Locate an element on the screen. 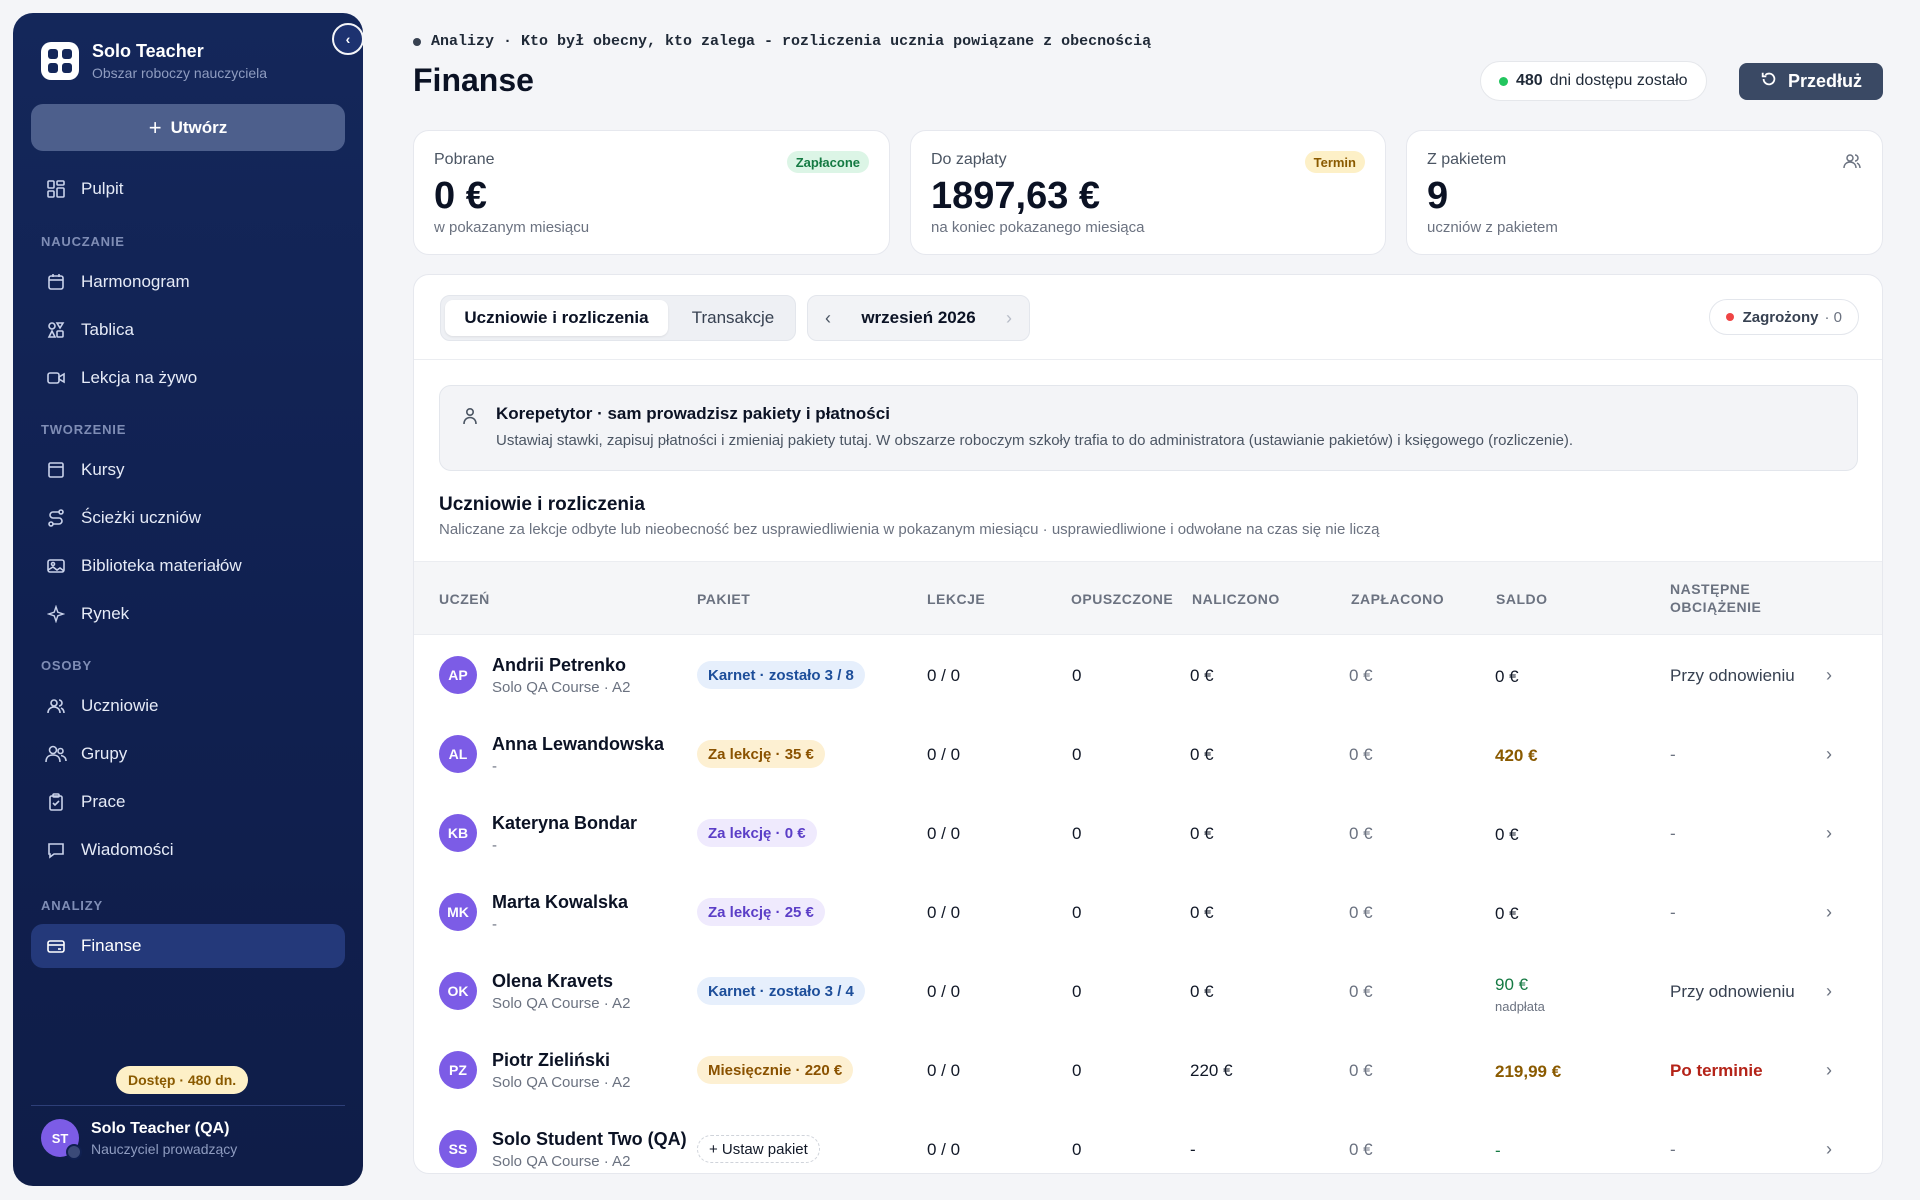  student-name: Anna Lewandowska is located at coordinates (578, 744).